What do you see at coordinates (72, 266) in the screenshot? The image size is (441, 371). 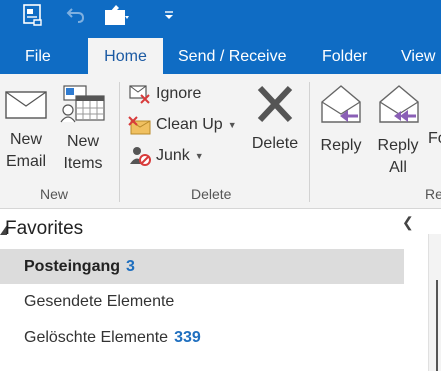 I see `folder-name: Posteingang` at bounding box center [72, 266].